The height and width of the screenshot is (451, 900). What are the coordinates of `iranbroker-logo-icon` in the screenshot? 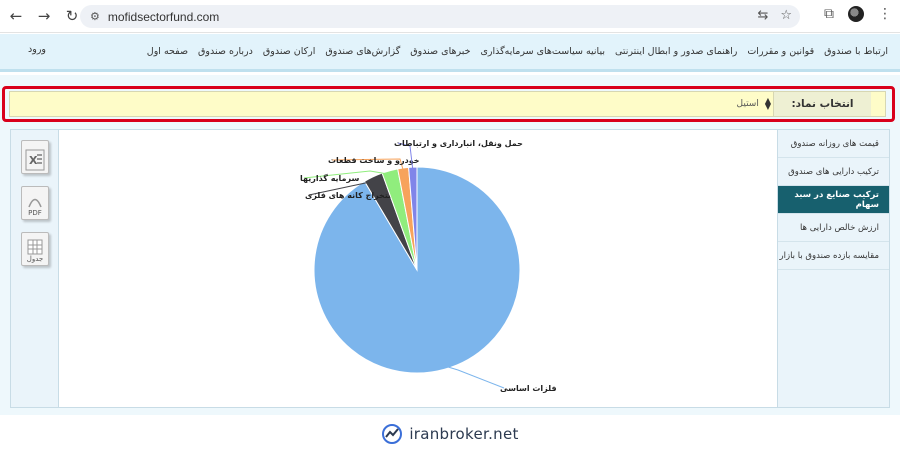 It's located at (392, 433).